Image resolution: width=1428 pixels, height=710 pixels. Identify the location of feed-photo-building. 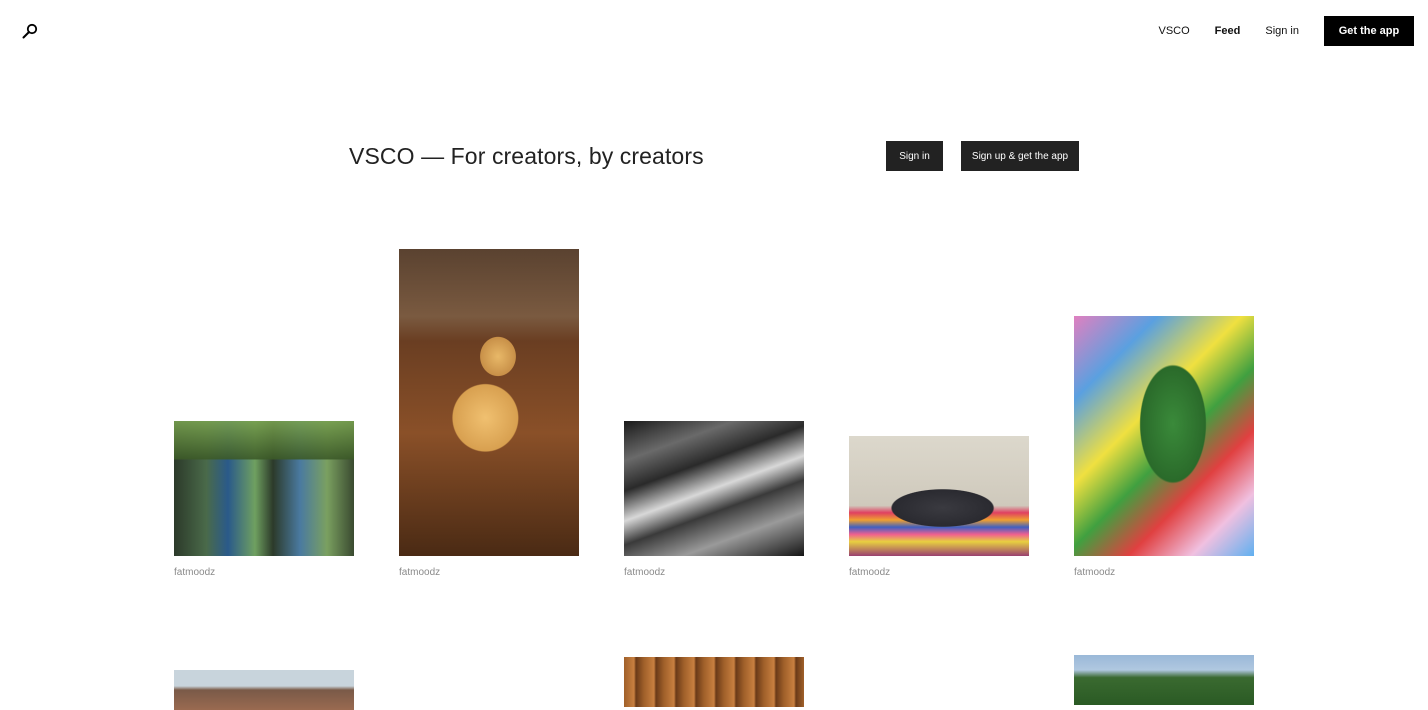
(264, 690).